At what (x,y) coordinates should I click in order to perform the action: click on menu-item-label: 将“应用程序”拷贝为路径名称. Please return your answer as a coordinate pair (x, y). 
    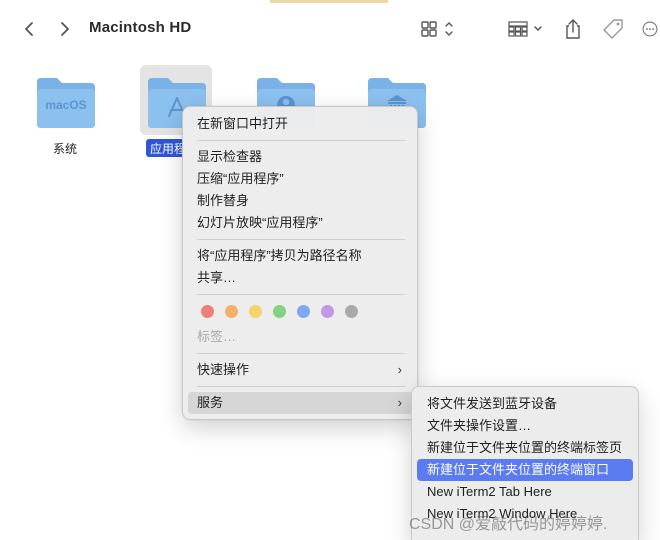
    Looking at the image, I should click on (279, 255).